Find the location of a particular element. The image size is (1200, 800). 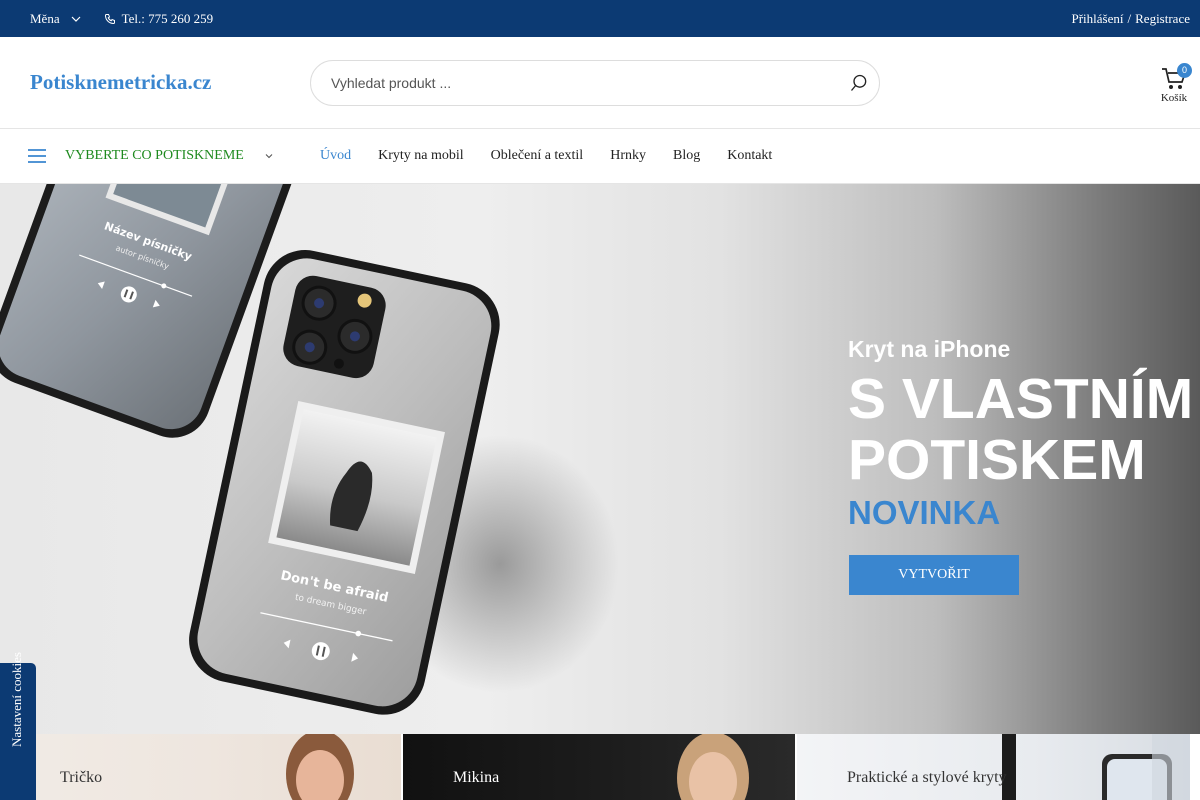

category-menu-toggle: VYBERTE CO POTISKNEME is located at coordinates (151, 156).